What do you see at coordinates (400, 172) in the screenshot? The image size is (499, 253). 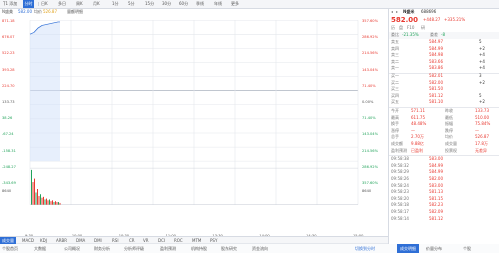 I see `tick-time: 09:58:29` at bounding box center [400, 172].